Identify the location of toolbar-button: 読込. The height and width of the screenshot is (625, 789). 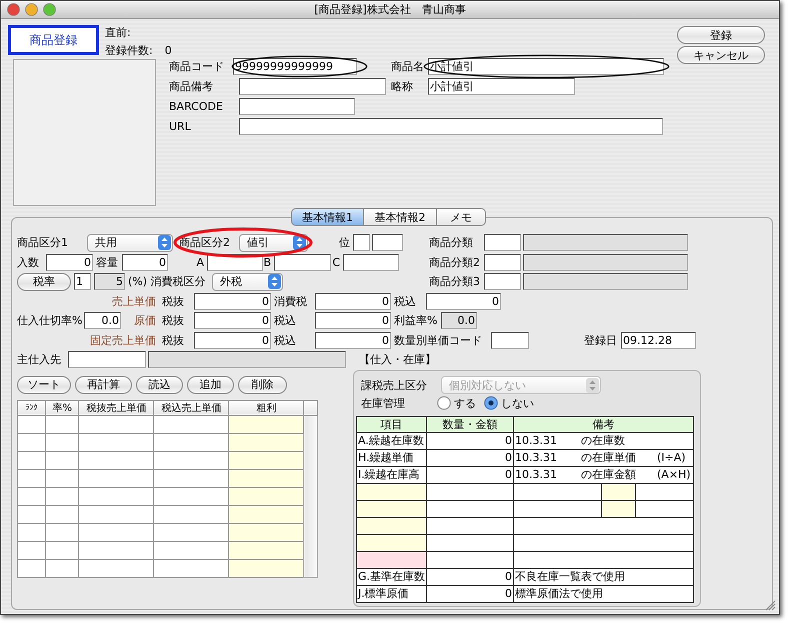
(159, 385).